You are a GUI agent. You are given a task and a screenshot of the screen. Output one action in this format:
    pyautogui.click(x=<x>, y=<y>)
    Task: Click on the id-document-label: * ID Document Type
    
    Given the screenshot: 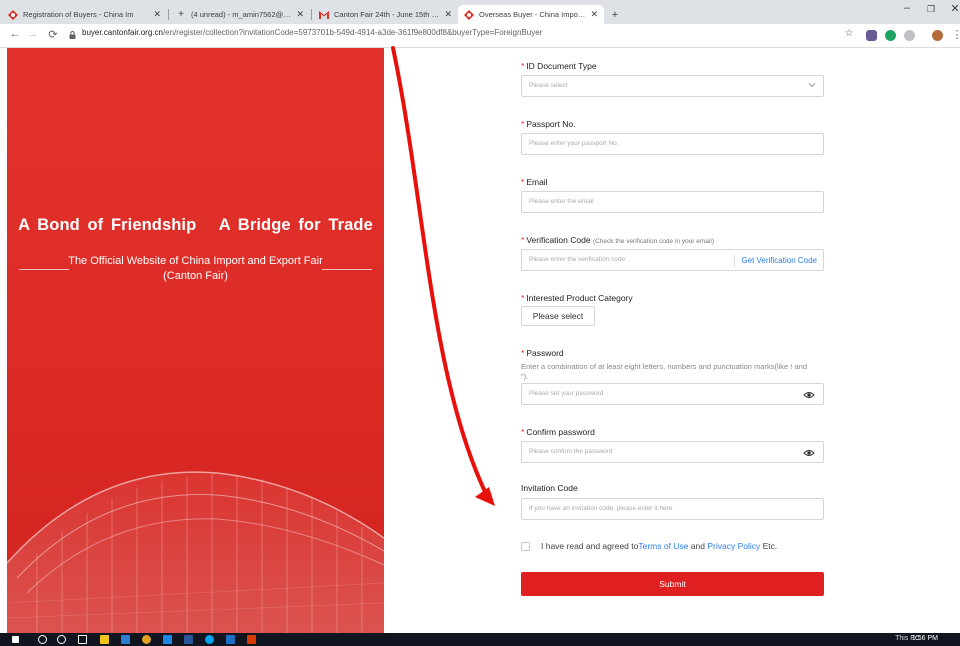 What is the action you would take?
    pyautogui.click(x=559, y=66)
    